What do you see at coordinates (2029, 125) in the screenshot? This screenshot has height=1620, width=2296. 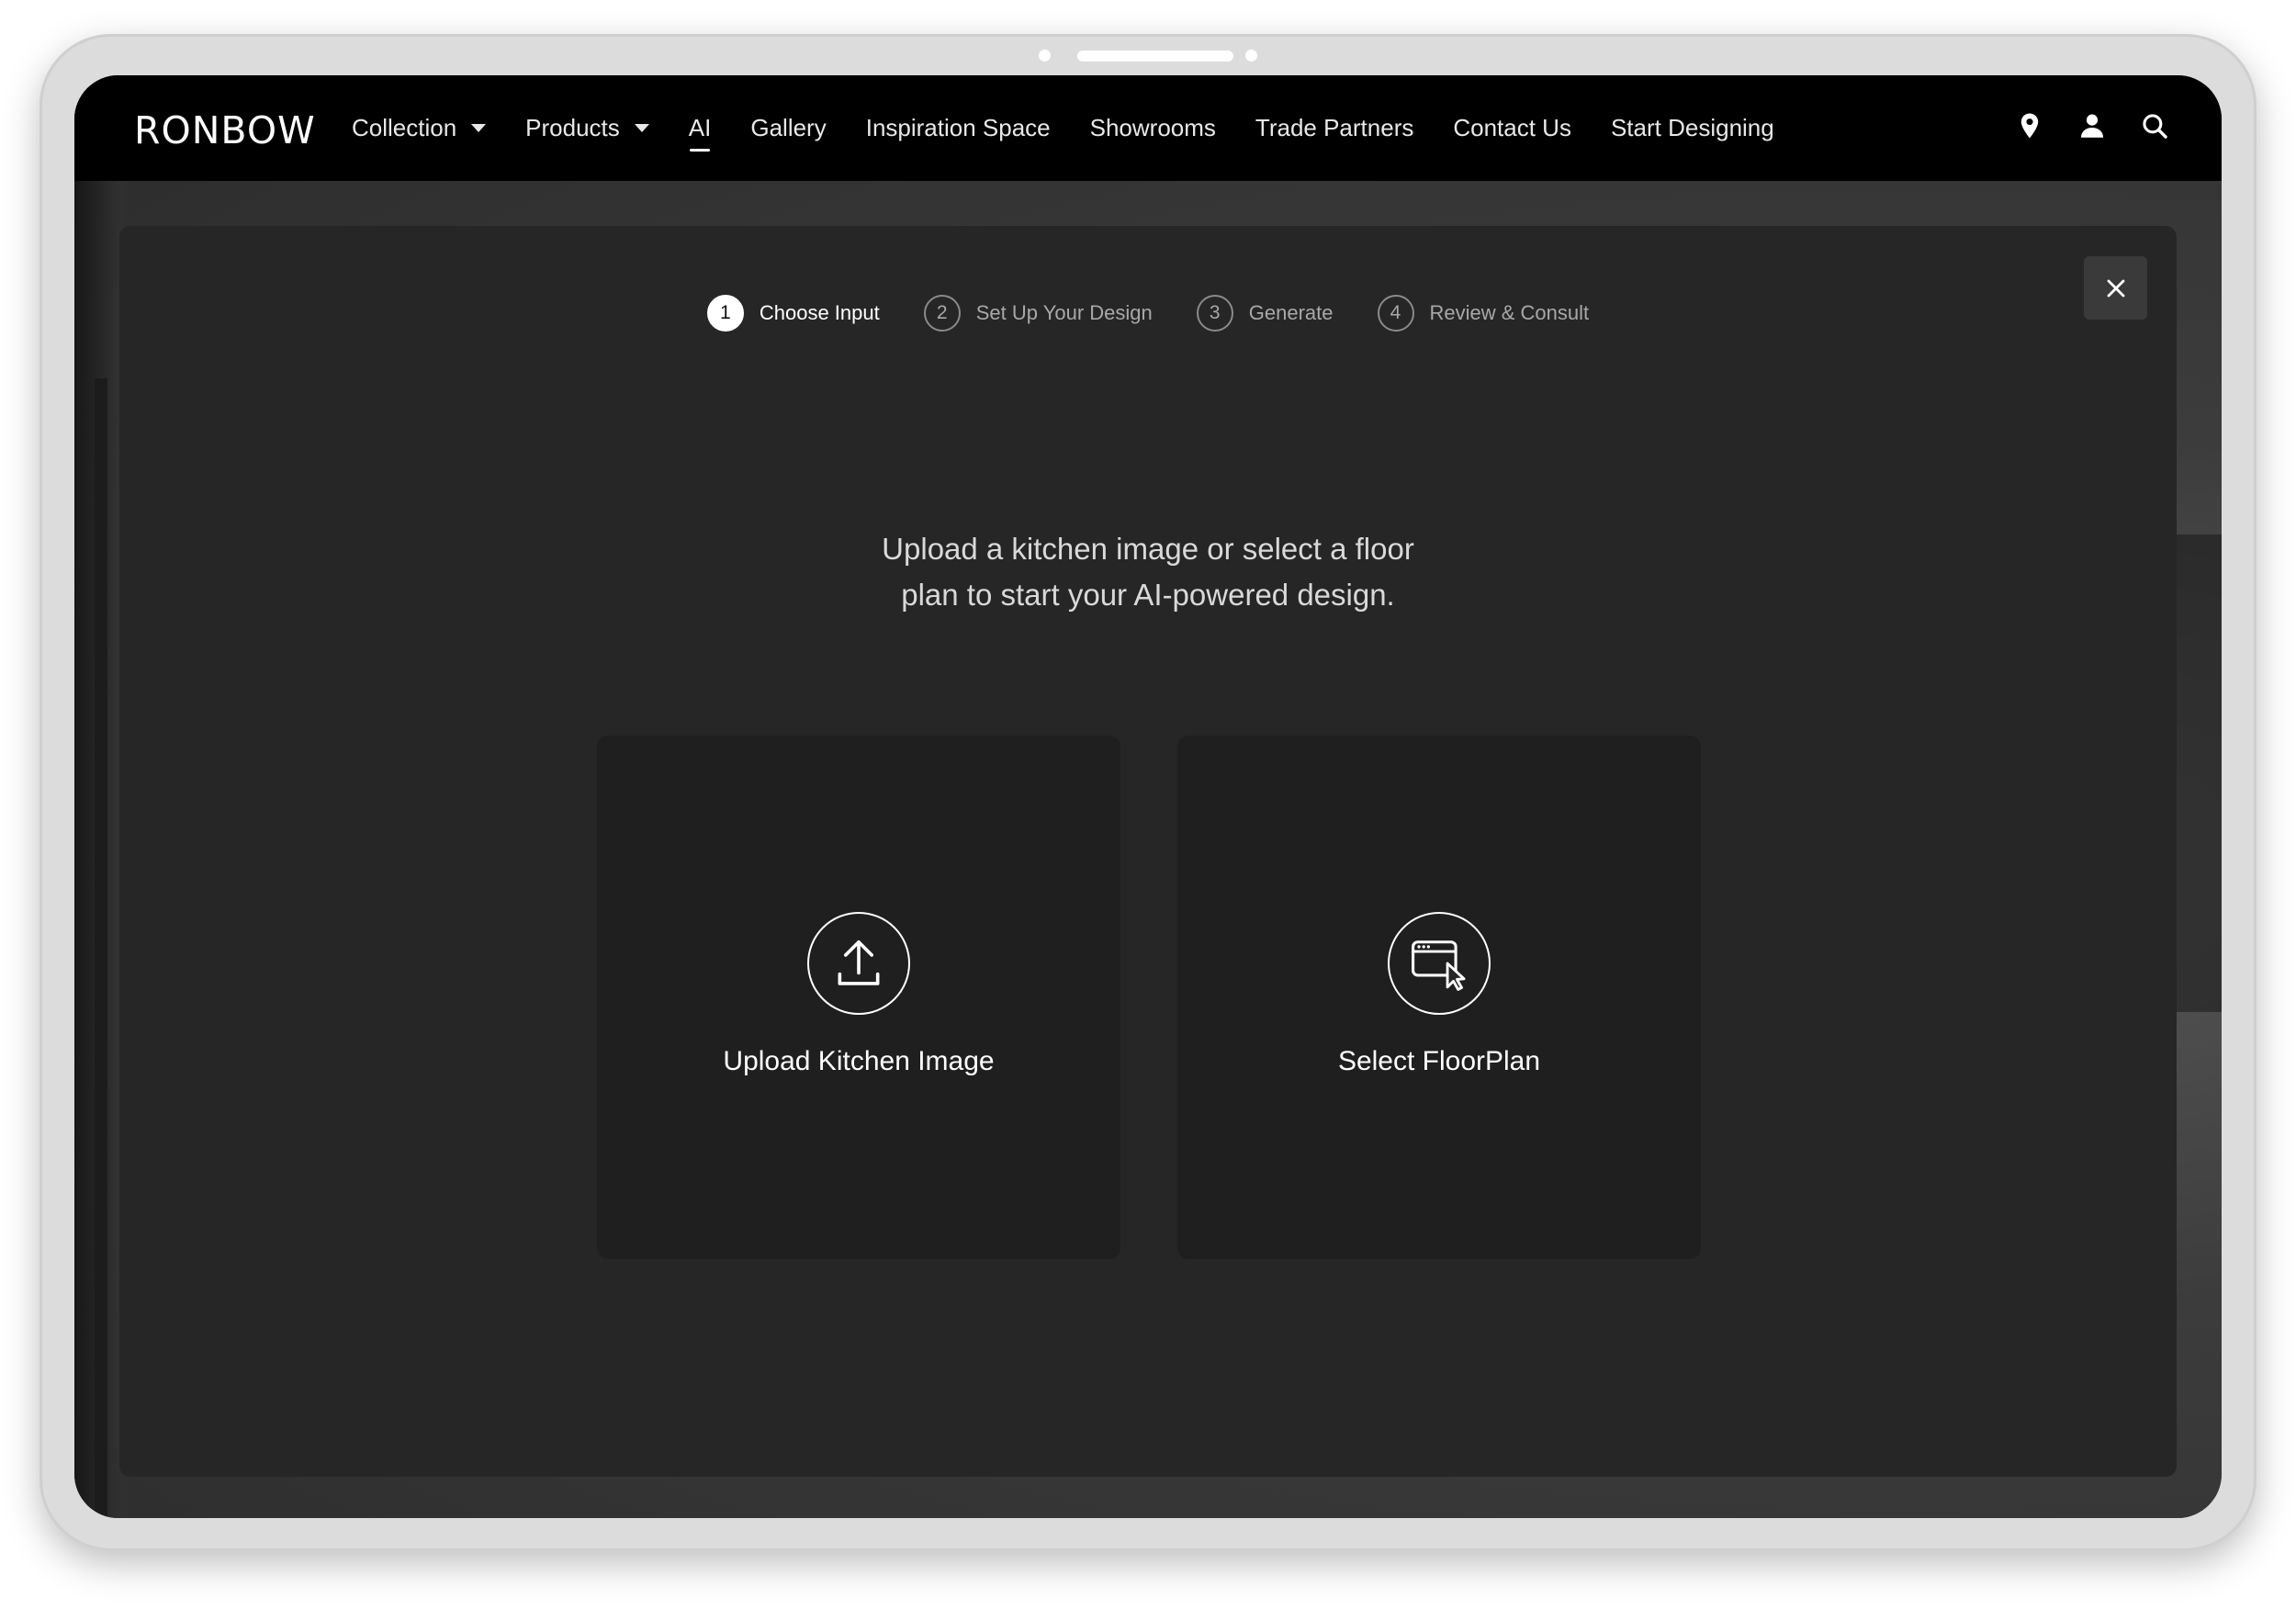 I see `location-pin-icon` at bounding box center [2029, 125].